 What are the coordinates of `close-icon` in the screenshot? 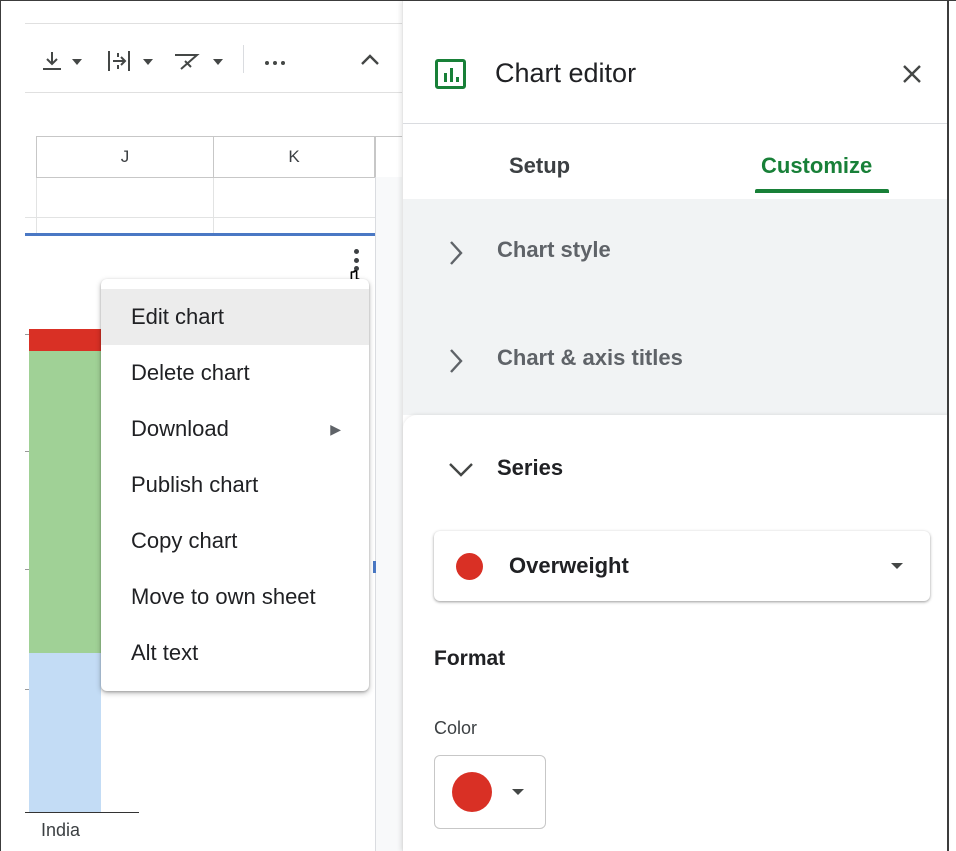 It's located at (912, 74).